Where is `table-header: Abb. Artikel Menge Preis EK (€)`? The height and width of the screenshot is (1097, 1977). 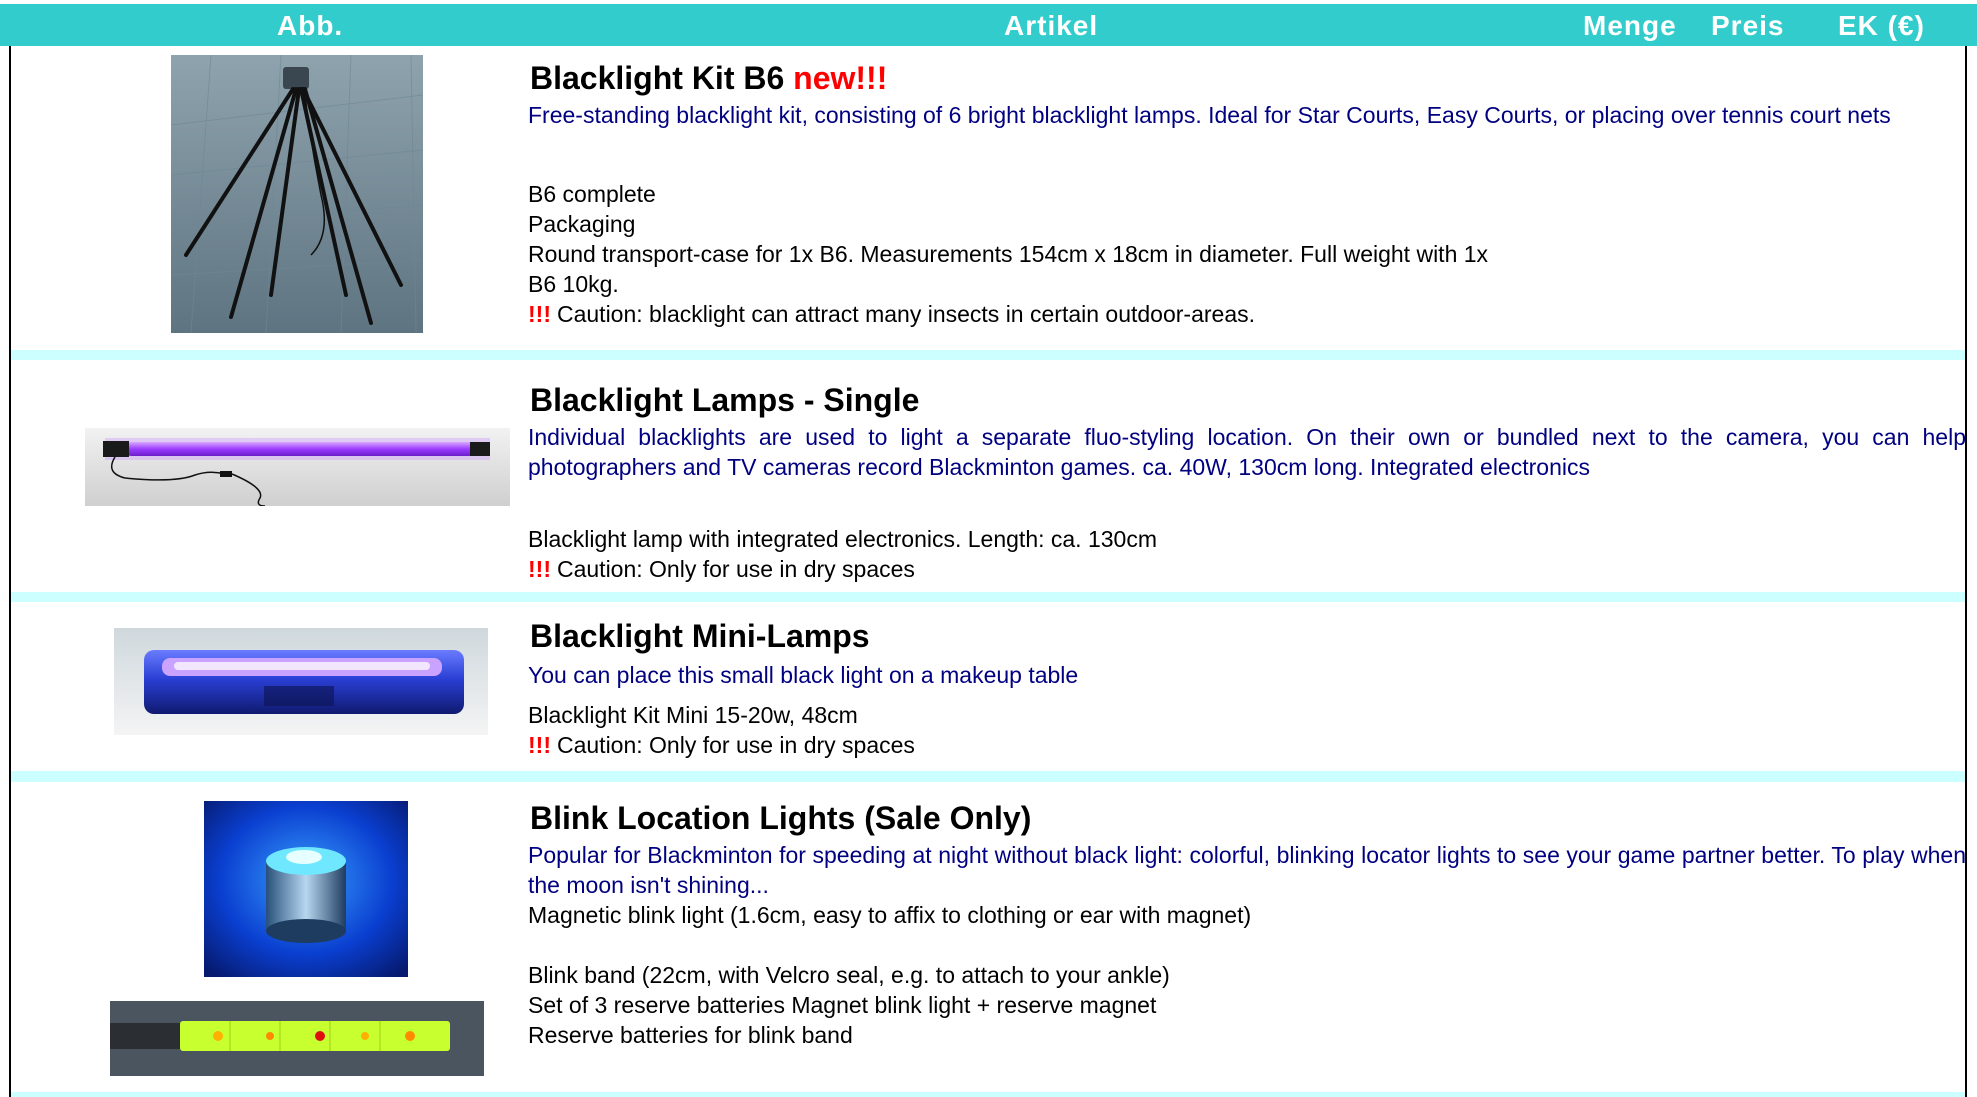
table-header: Abb. Artikel Menge Preis EK (€) is located at coordinates (988, 25).